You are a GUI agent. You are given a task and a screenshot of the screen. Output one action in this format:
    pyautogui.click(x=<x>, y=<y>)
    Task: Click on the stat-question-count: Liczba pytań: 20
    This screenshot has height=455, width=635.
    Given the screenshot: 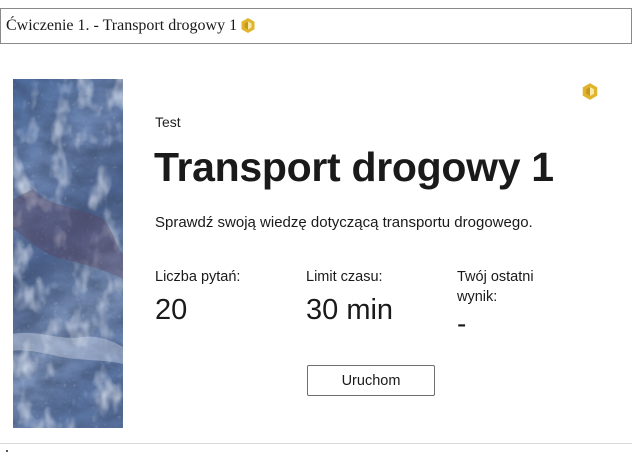 What is the action you would take?
    pyautogui.click(x=197, y=297)
    